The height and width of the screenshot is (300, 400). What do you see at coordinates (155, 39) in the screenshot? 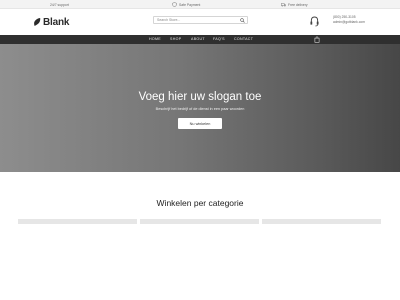
I see `nav-item-home: HOME` at bounding box center [155, 39].